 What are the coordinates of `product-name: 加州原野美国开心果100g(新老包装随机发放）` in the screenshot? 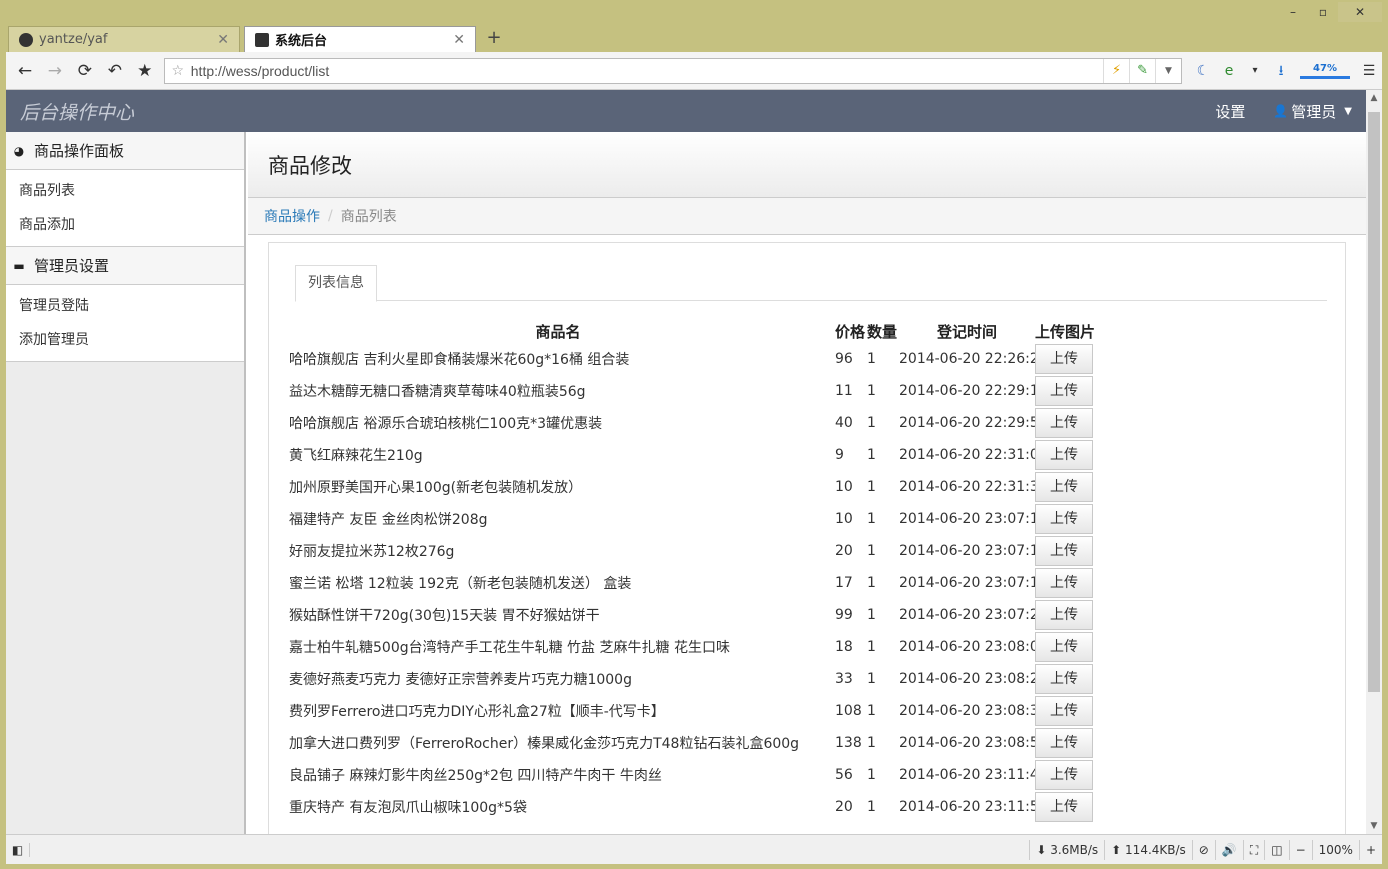 It's located at (436, 488).